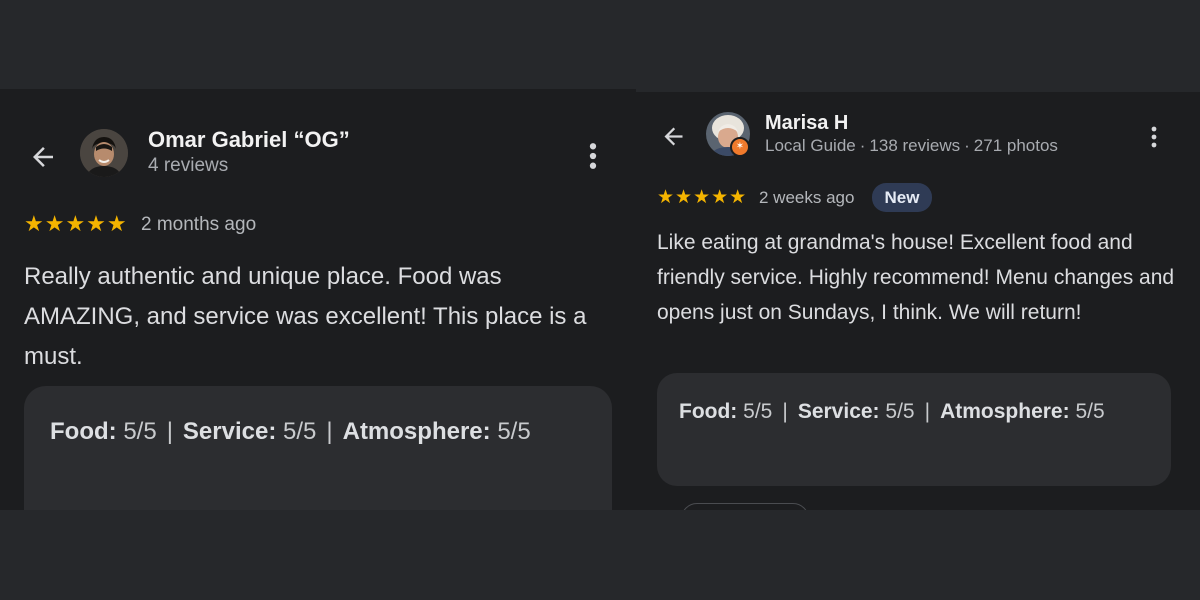 The image size is (1200, 600). Describe the element at coordinates (915, 145) in the screenshot. I see `reviewer-review-count: 138 reviews` at that location.